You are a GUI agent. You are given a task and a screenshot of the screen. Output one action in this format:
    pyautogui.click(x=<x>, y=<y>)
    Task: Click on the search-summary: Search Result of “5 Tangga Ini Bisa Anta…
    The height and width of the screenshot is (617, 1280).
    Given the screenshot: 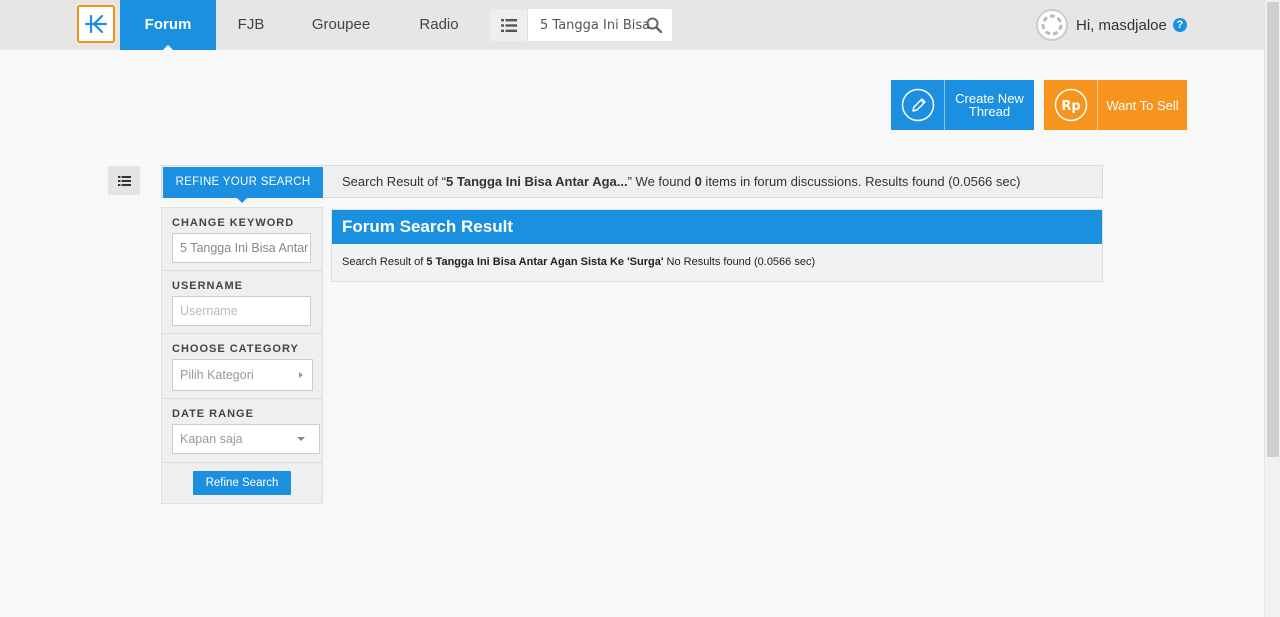 What is the action you would take?
    pyautogui.click(x=681, y=181)
    